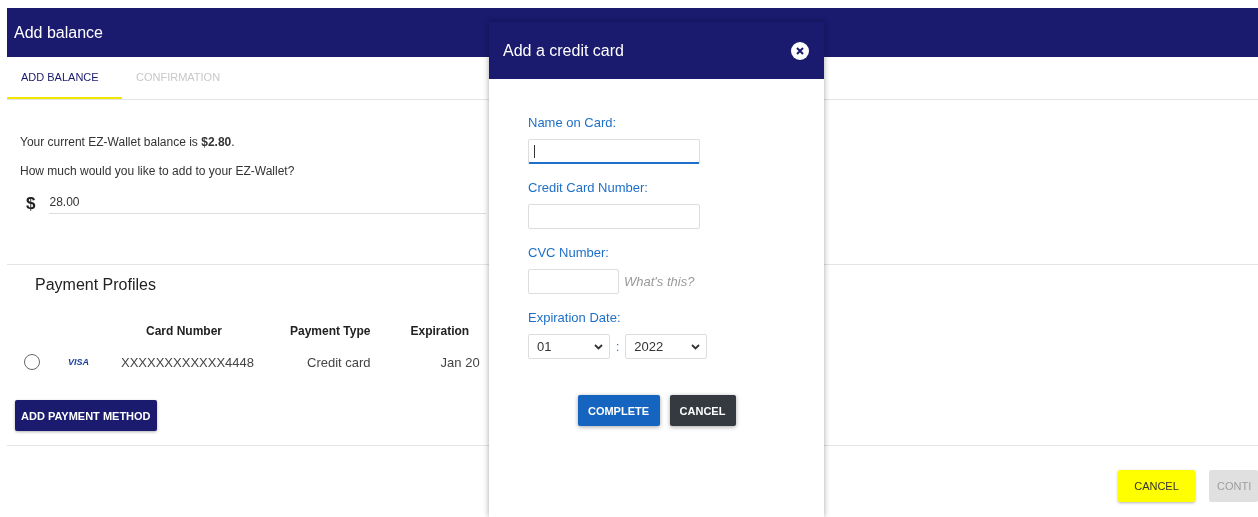 The width and height of the screenshot is (1258, 517). What do you see at coordinates (440, 331) in the screenshot?
I see `column-header: Expiration` at bounding box center [440, 331].